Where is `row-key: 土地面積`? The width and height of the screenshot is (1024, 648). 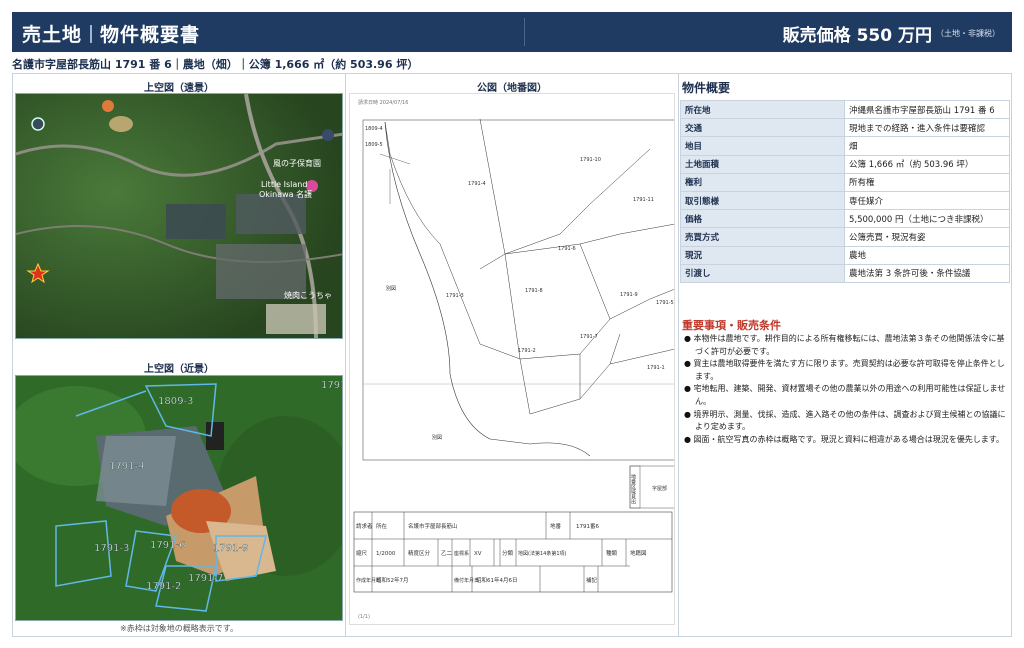 row-key: 土地面積 is located at coordinates (762, 164).